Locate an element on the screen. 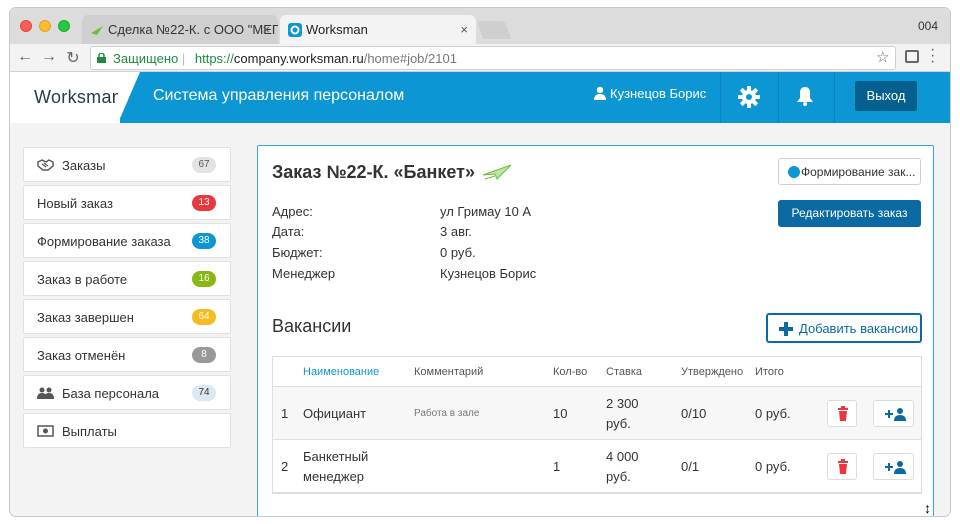 The width and height of the screenshot is (960, 524). sidebar-item-label: Формирование заказа is located at coordinates (104, 241).